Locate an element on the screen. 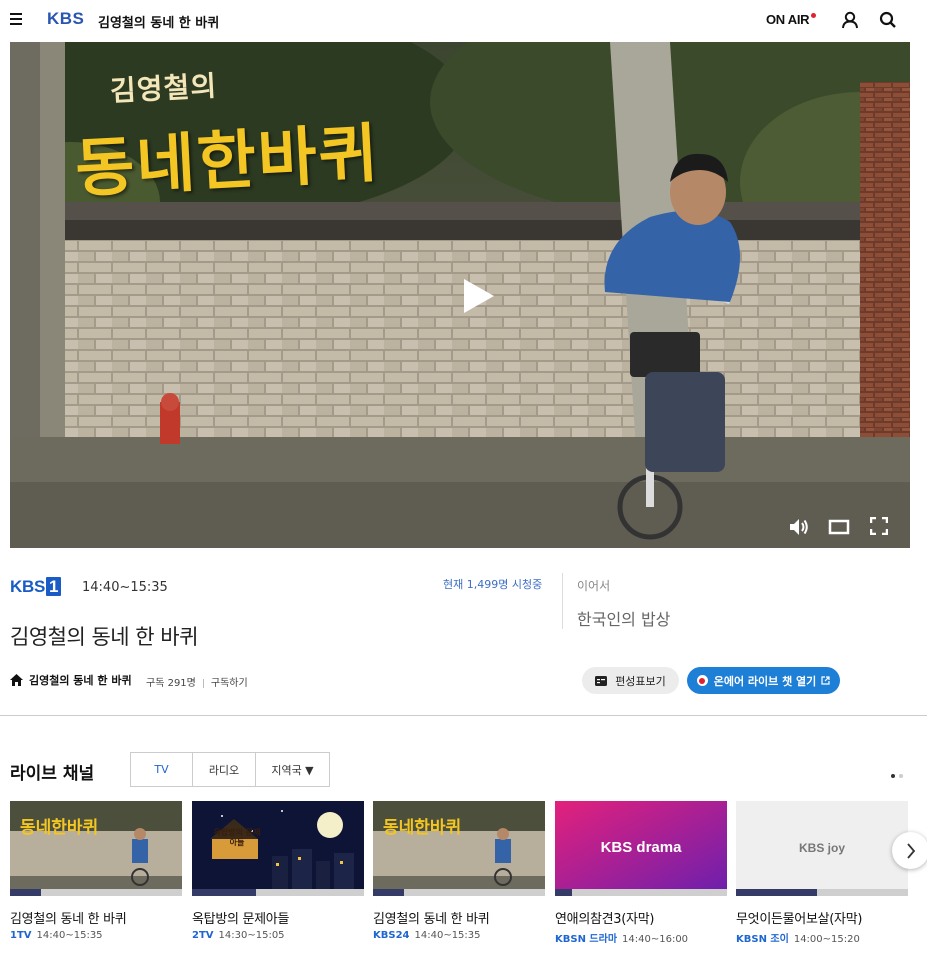 The image size is (927, 963). live-chat-button: 온에어 라이브 챗 열기 is located at coordinates (763, 680).